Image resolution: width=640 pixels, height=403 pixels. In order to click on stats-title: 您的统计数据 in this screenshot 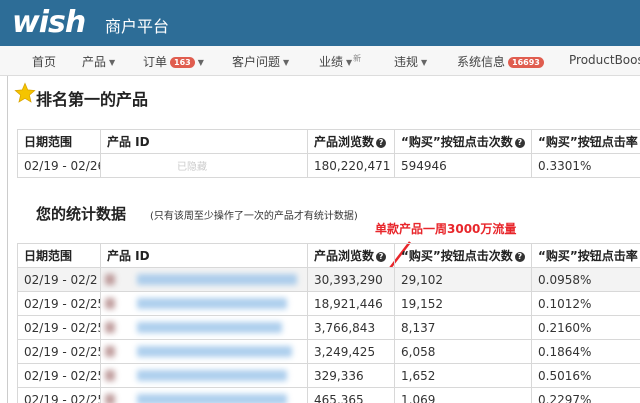, I will do `click(81, 214)`.